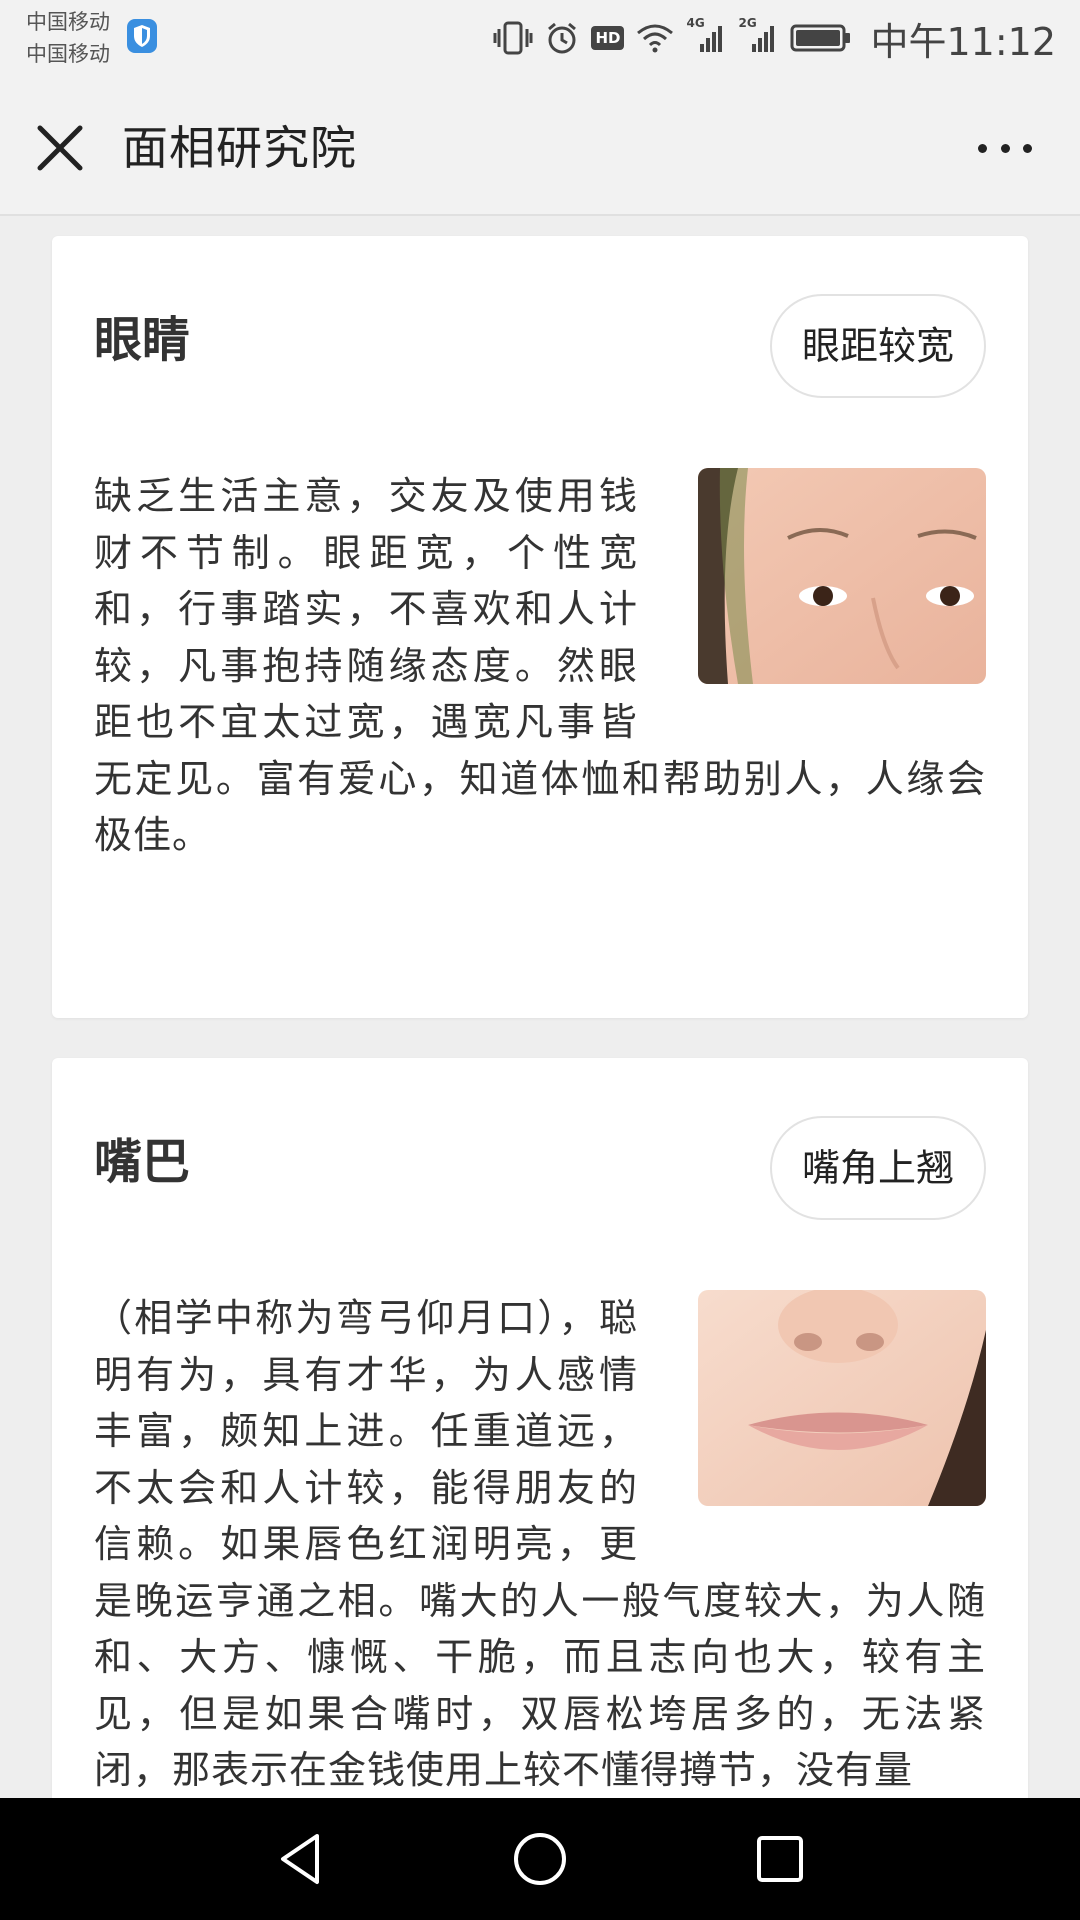 This screenshot has height=1920, width=1080. What do you see at coordinates (877, 346) in the screenshot?
I see `feature-tag-button: 眼距较宽` at bounding box center [877, 346].